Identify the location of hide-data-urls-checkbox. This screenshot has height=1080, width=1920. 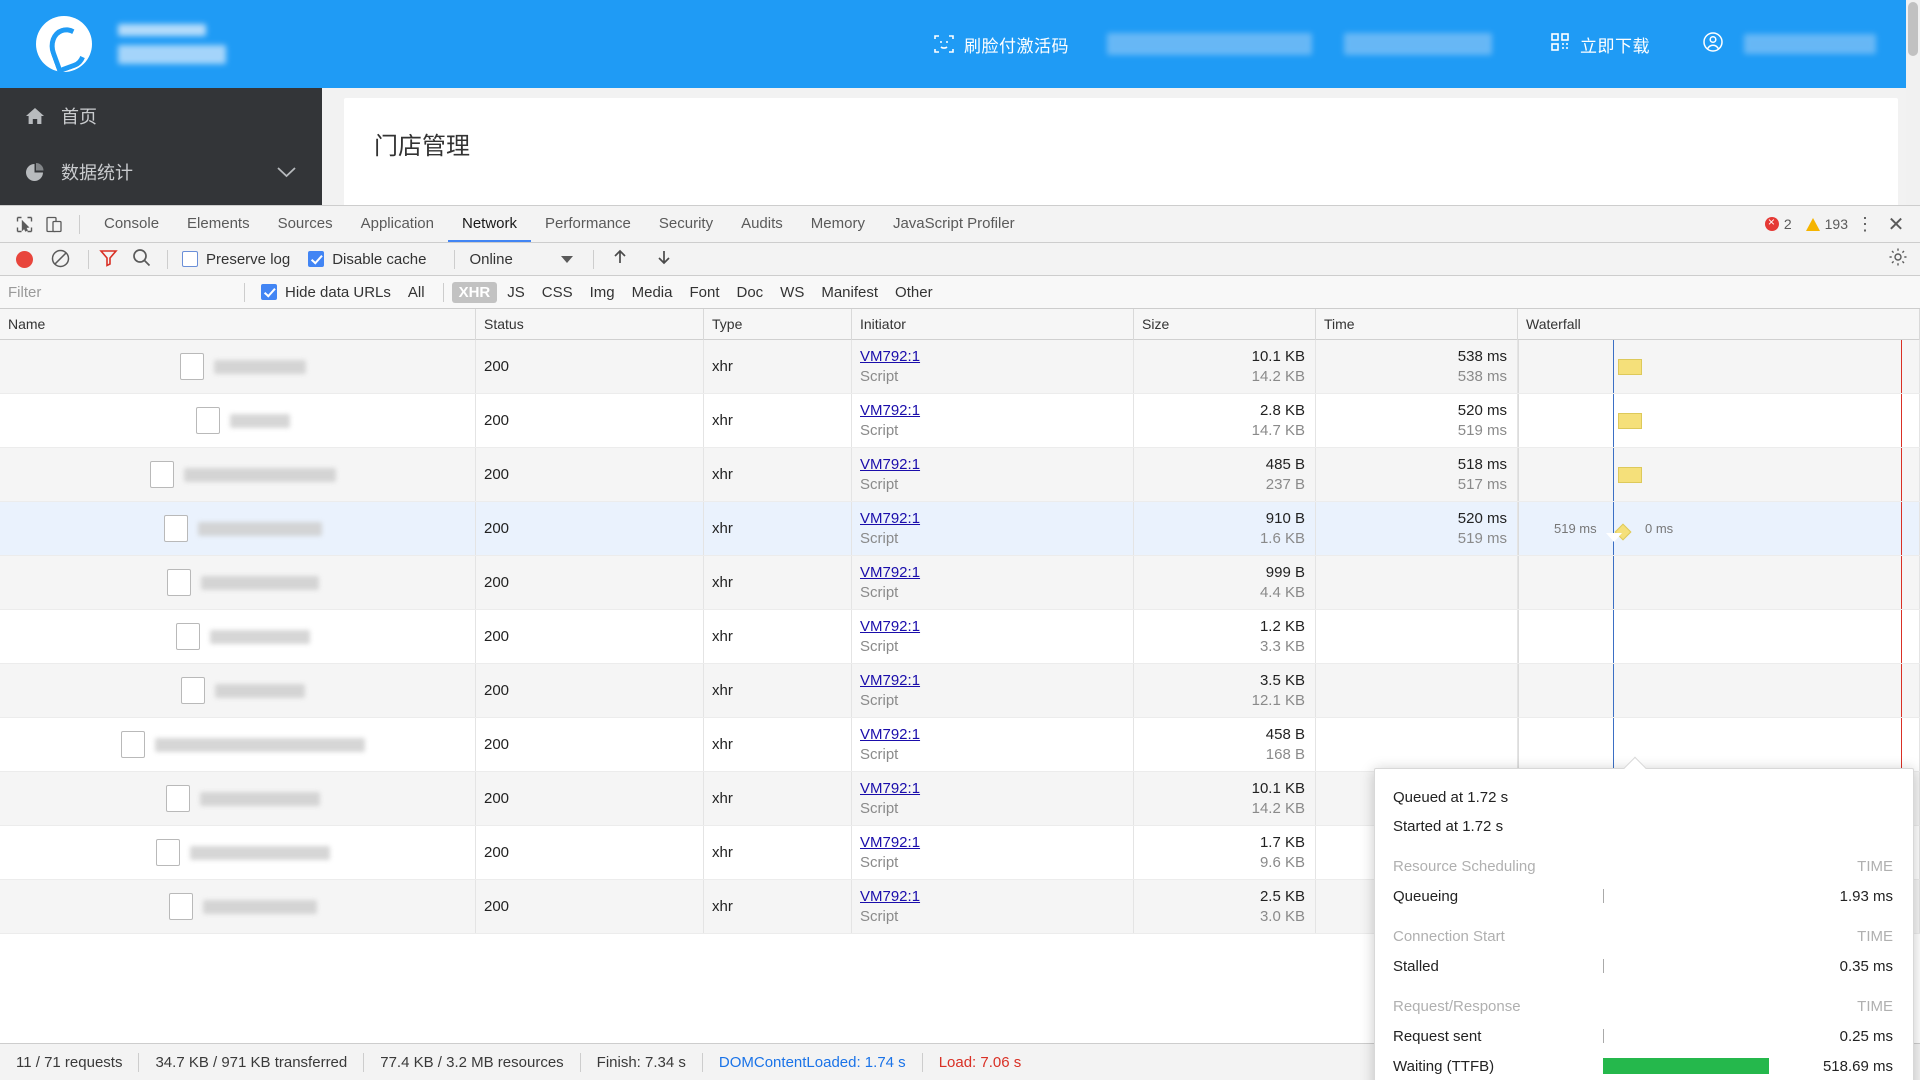
(269, 292).